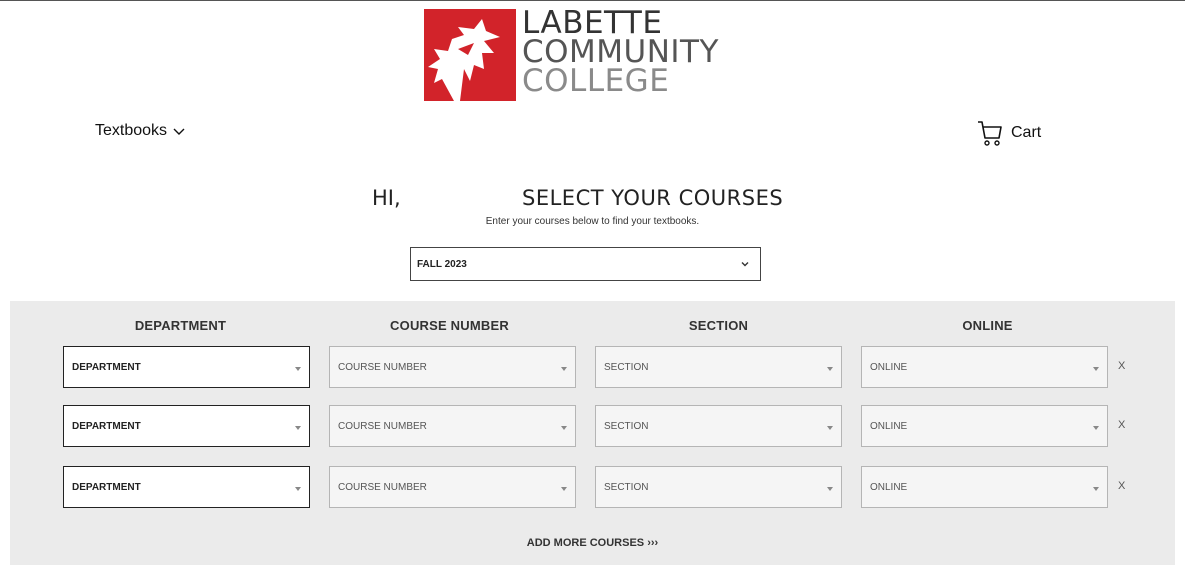 This screenshot has height=565, width=1185. I want to click on term-select-value: FALL 2023, so click(442, 264).